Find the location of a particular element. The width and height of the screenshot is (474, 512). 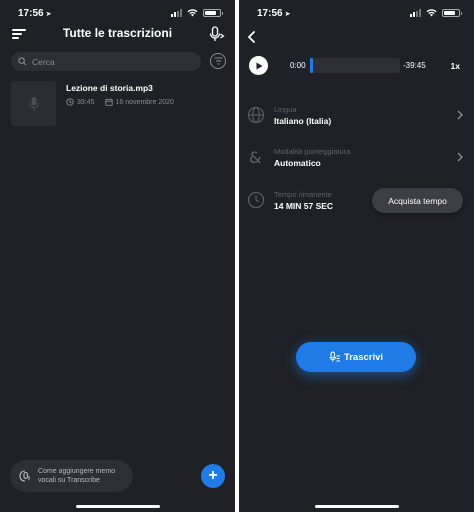

ampersand-icon: & is located at coordinates (255, 157).